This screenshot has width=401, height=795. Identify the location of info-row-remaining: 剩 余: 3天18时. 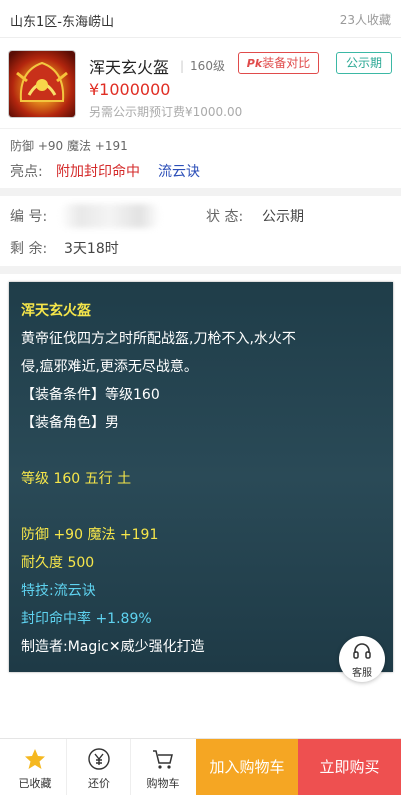
(200, 249).